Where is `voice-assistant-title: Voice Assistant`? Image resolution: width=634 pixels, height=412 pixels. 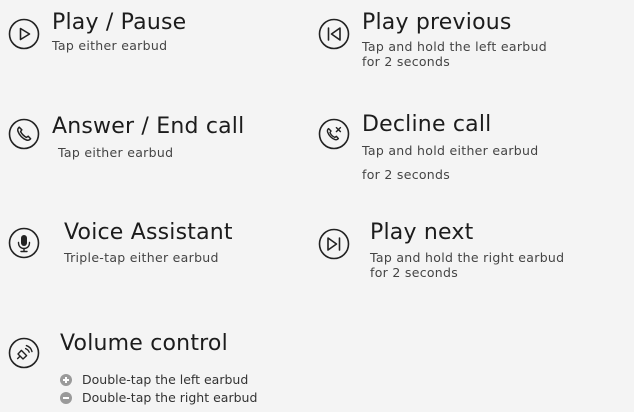 voice-assistant-title: Voice Assistant is located at coordinates (148, 232).